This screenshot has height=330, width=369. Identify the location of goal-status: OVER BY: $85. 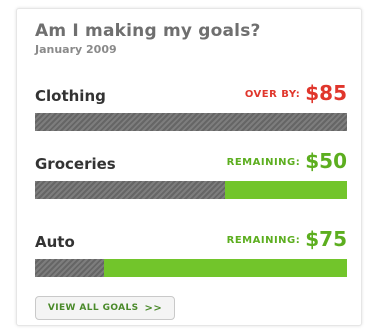
(296, 94).